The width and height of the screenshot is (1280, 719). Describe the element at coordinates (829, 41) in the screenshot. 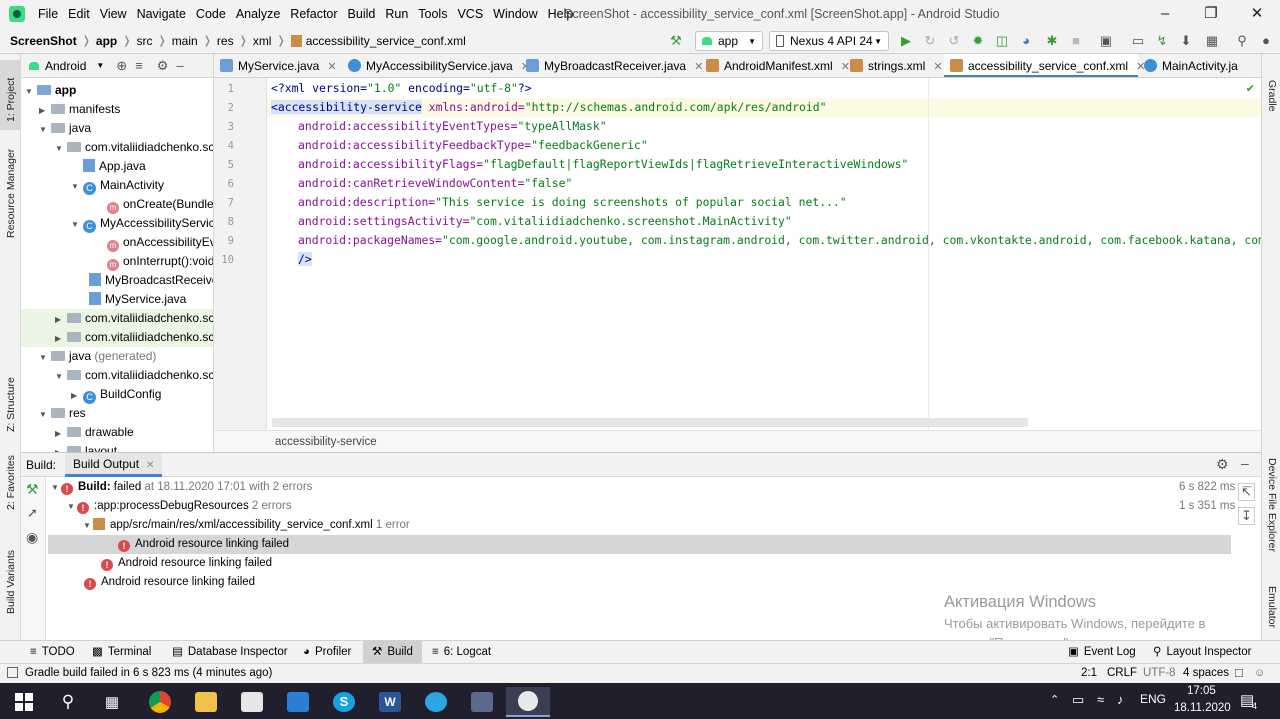

I see `device-select: Nexus 4 API 24 ▼` at that location.